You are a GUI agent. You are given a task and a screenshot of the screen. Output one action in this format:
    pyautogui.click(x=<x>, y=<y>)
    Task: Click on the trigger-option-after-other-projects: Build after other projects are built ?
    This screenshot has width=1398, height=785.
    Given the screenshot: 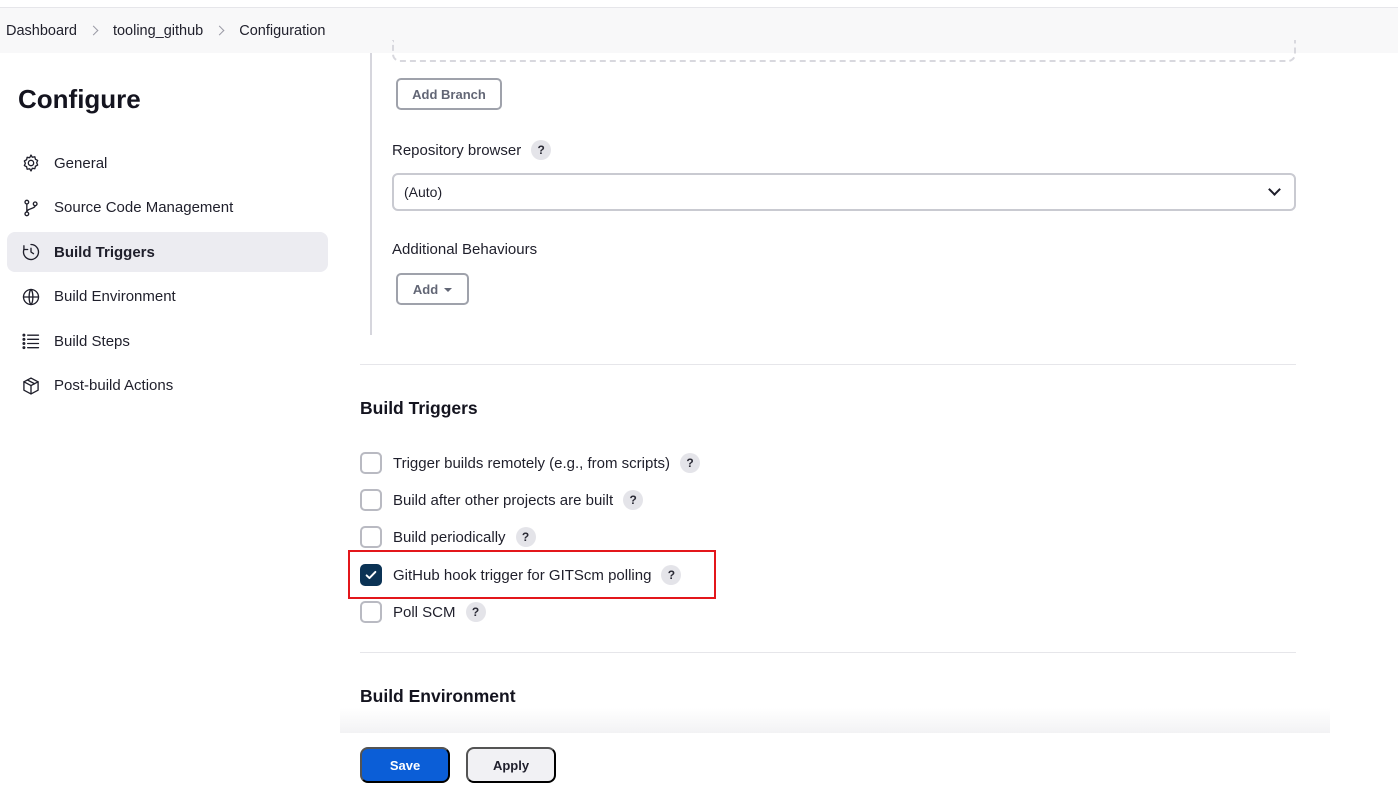 What is the action you would take?
    pyautogui.click(x=502, y=500)
    